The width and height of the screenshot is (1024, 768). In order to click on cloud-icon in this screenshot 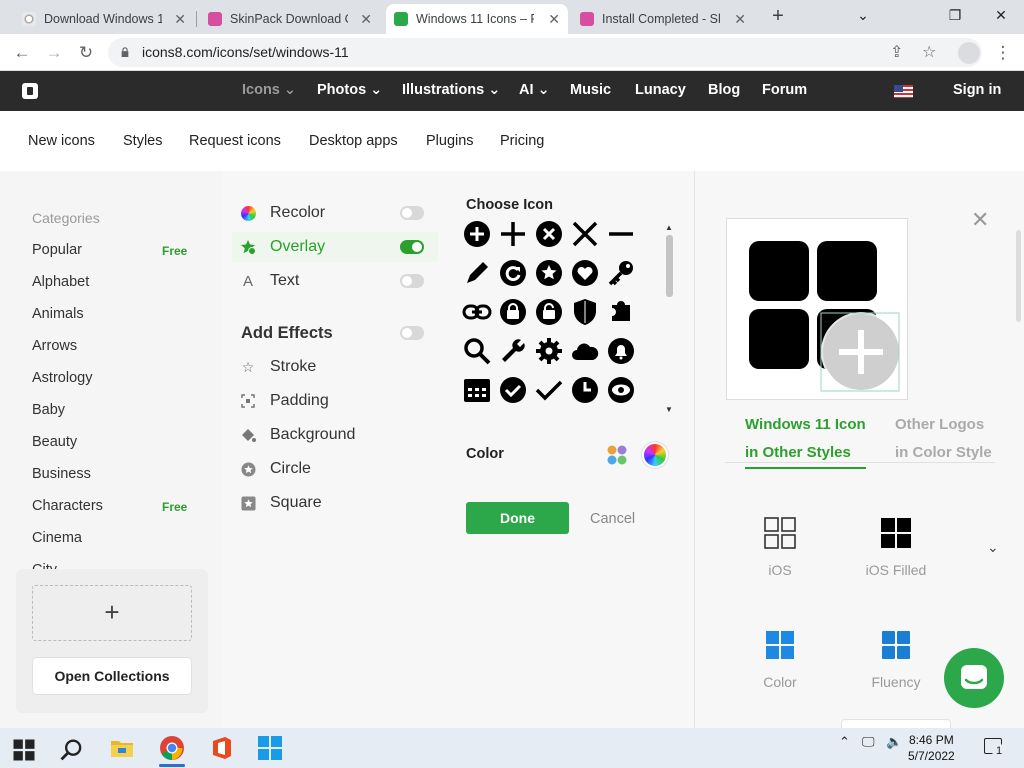, I will do `click(585, 351)`.